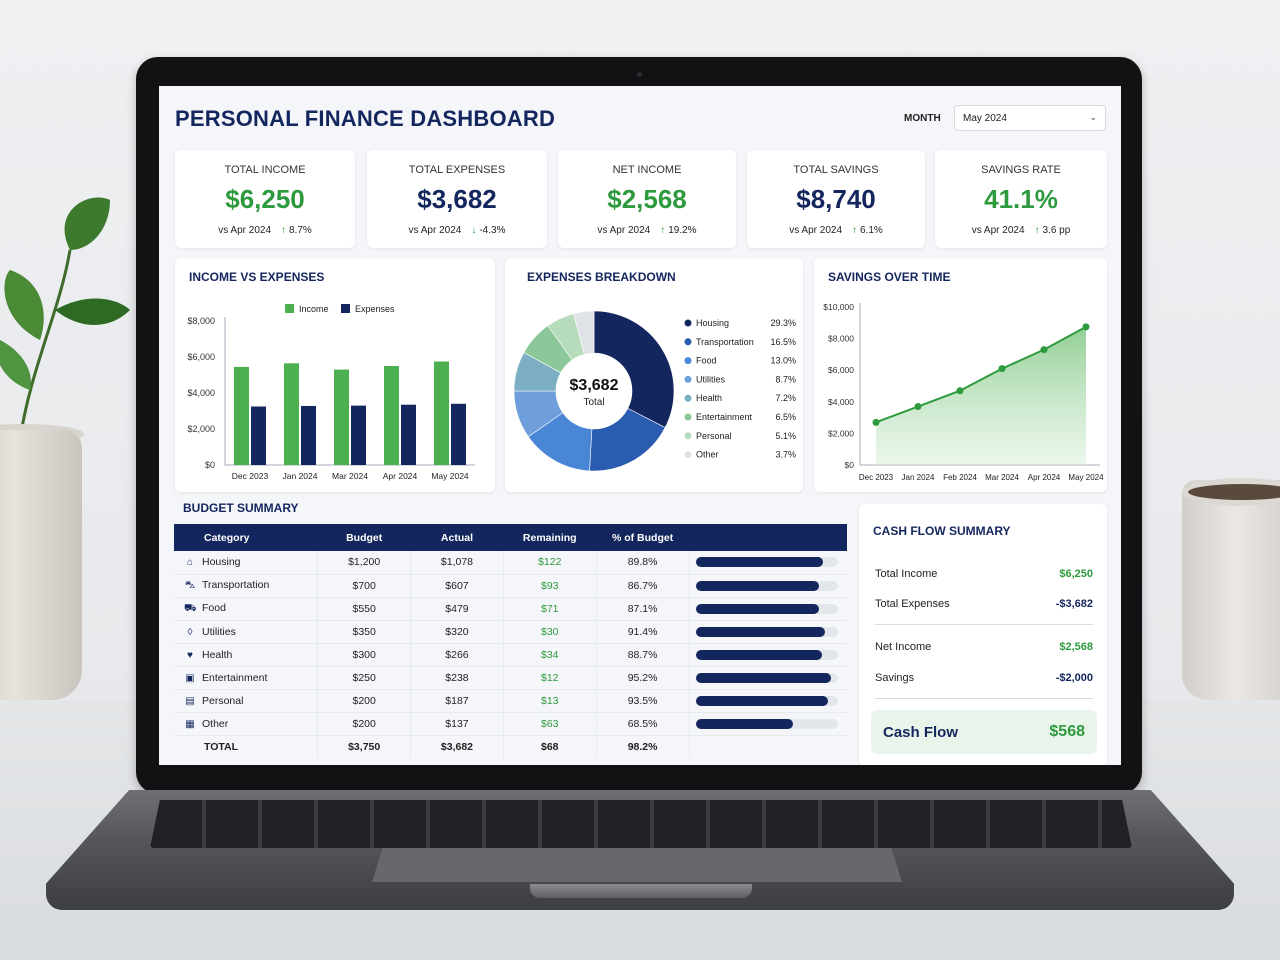 The height and width of the screenshot is (960, 1280). I want to click on row-pct: 93.5%, so click(642, 701).